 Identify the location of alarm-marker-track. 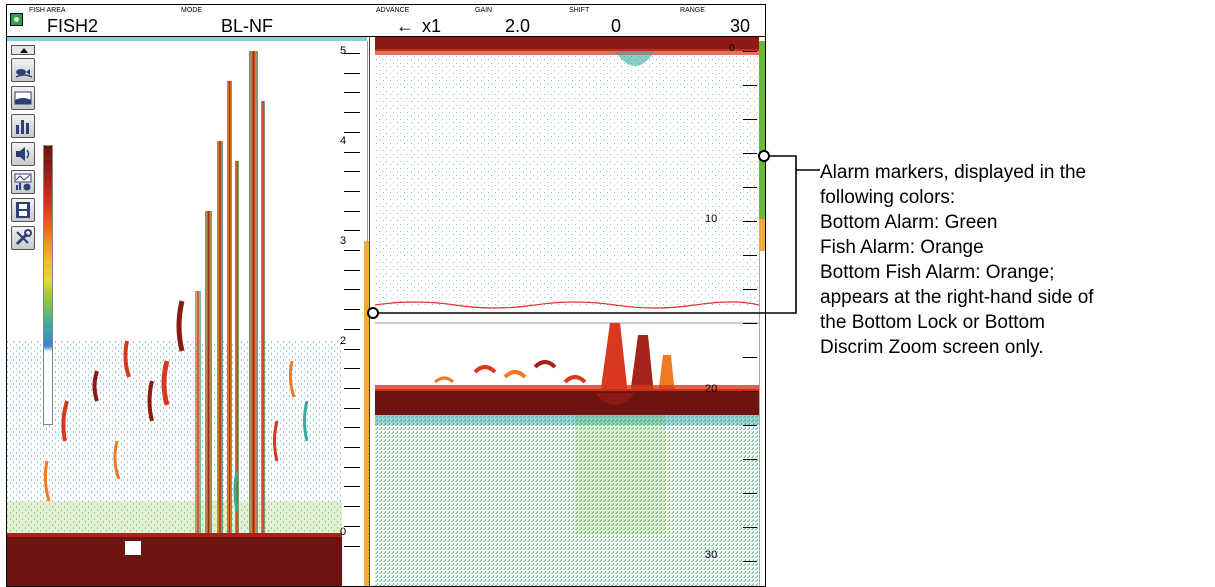
(762, 418).